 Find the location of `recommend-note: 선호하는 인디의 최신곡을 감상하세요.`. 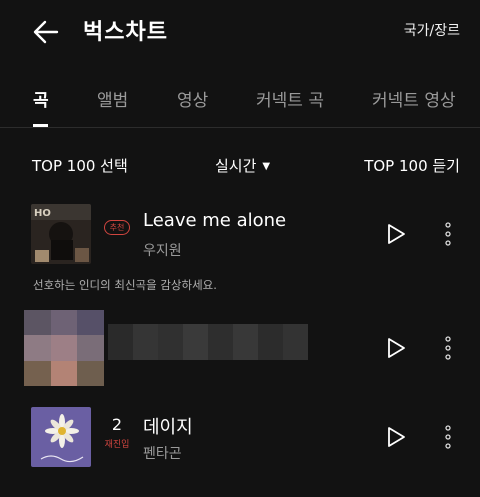

recommend-note: 선호하는 인디의 최신곡을 감상하세요. is located at coordinates (125, 285).